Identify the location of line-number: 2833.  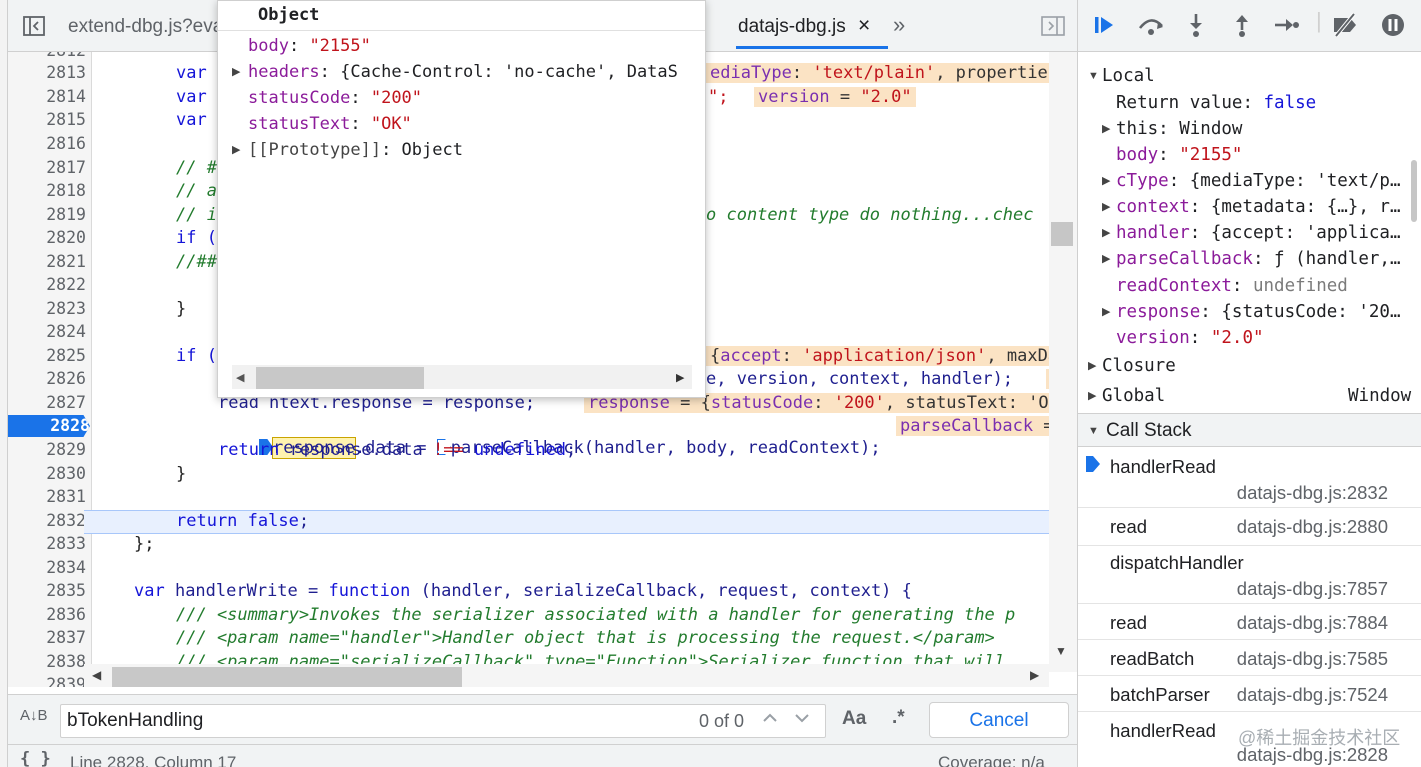
(47, 544).